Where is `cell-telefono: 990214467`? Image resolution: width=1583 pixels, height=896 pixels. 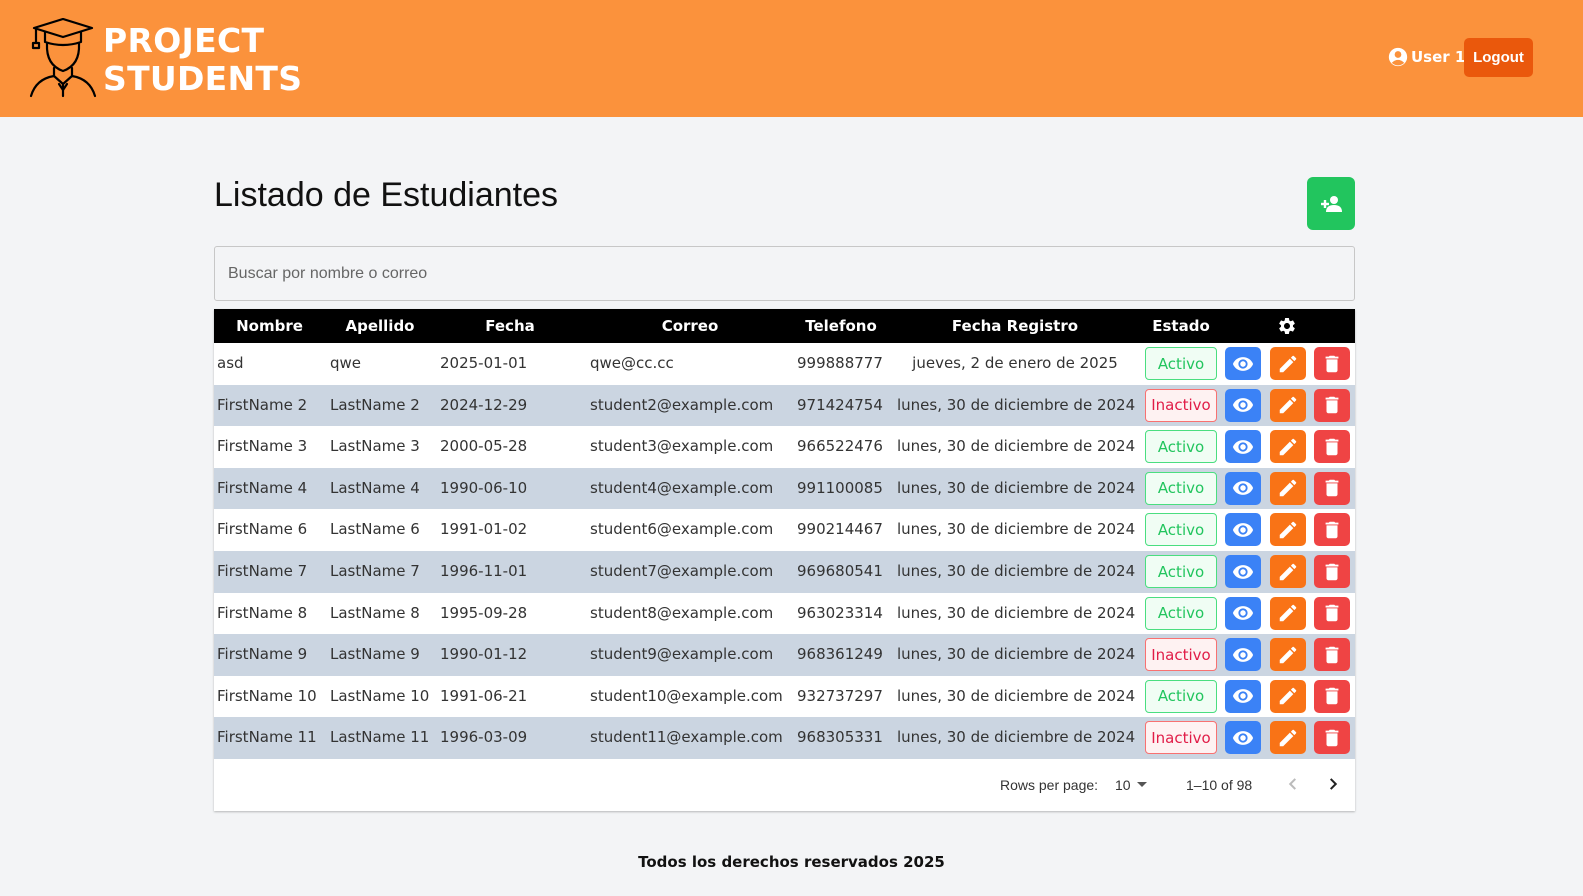 cell-telefono: 990214467 is located at coordinates (840, 529).